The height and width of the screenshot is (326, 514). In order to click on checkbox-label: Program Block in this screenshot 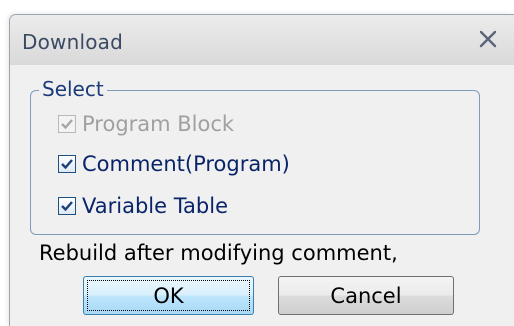, I will do `click(158, 124)`.